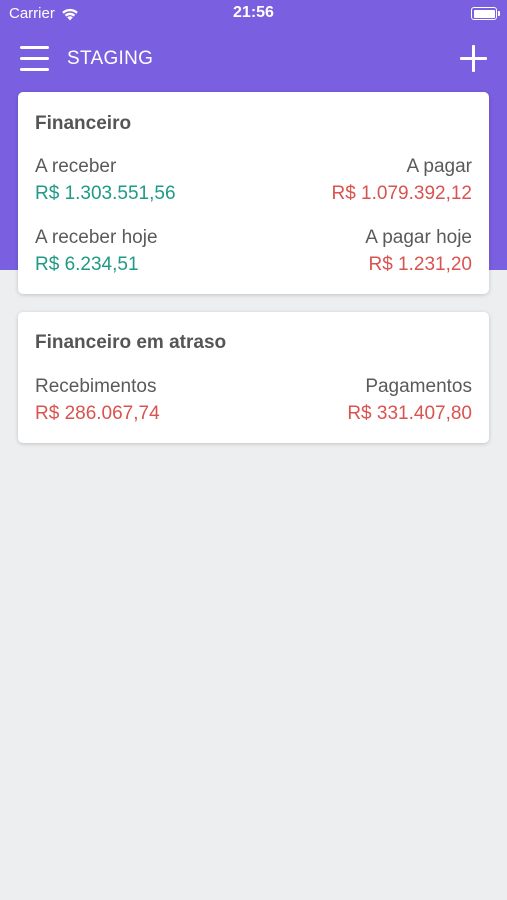 The image size is (507, 900). I want to click on battery-icon, so click(485, 13).